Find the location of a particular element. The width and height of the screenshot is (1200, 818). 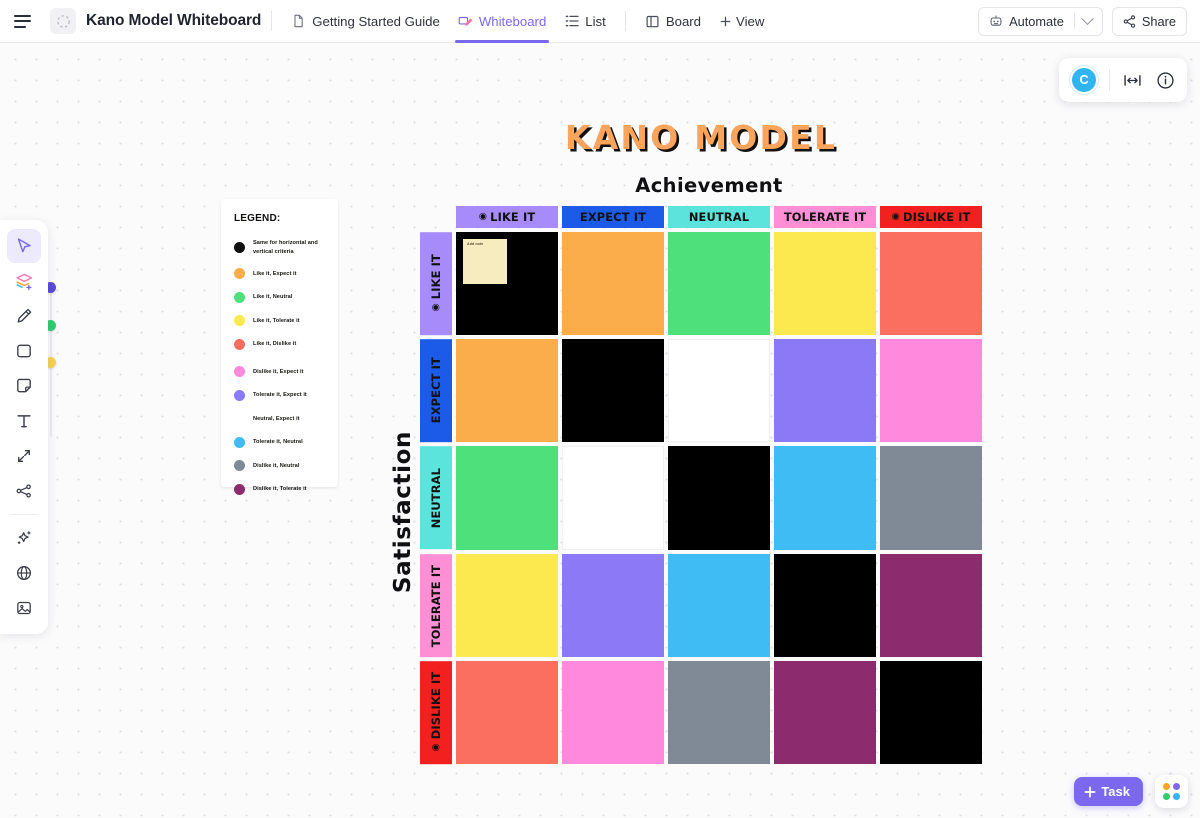

matrix-cell-r3-c5 is located at coordinates (931, 498).